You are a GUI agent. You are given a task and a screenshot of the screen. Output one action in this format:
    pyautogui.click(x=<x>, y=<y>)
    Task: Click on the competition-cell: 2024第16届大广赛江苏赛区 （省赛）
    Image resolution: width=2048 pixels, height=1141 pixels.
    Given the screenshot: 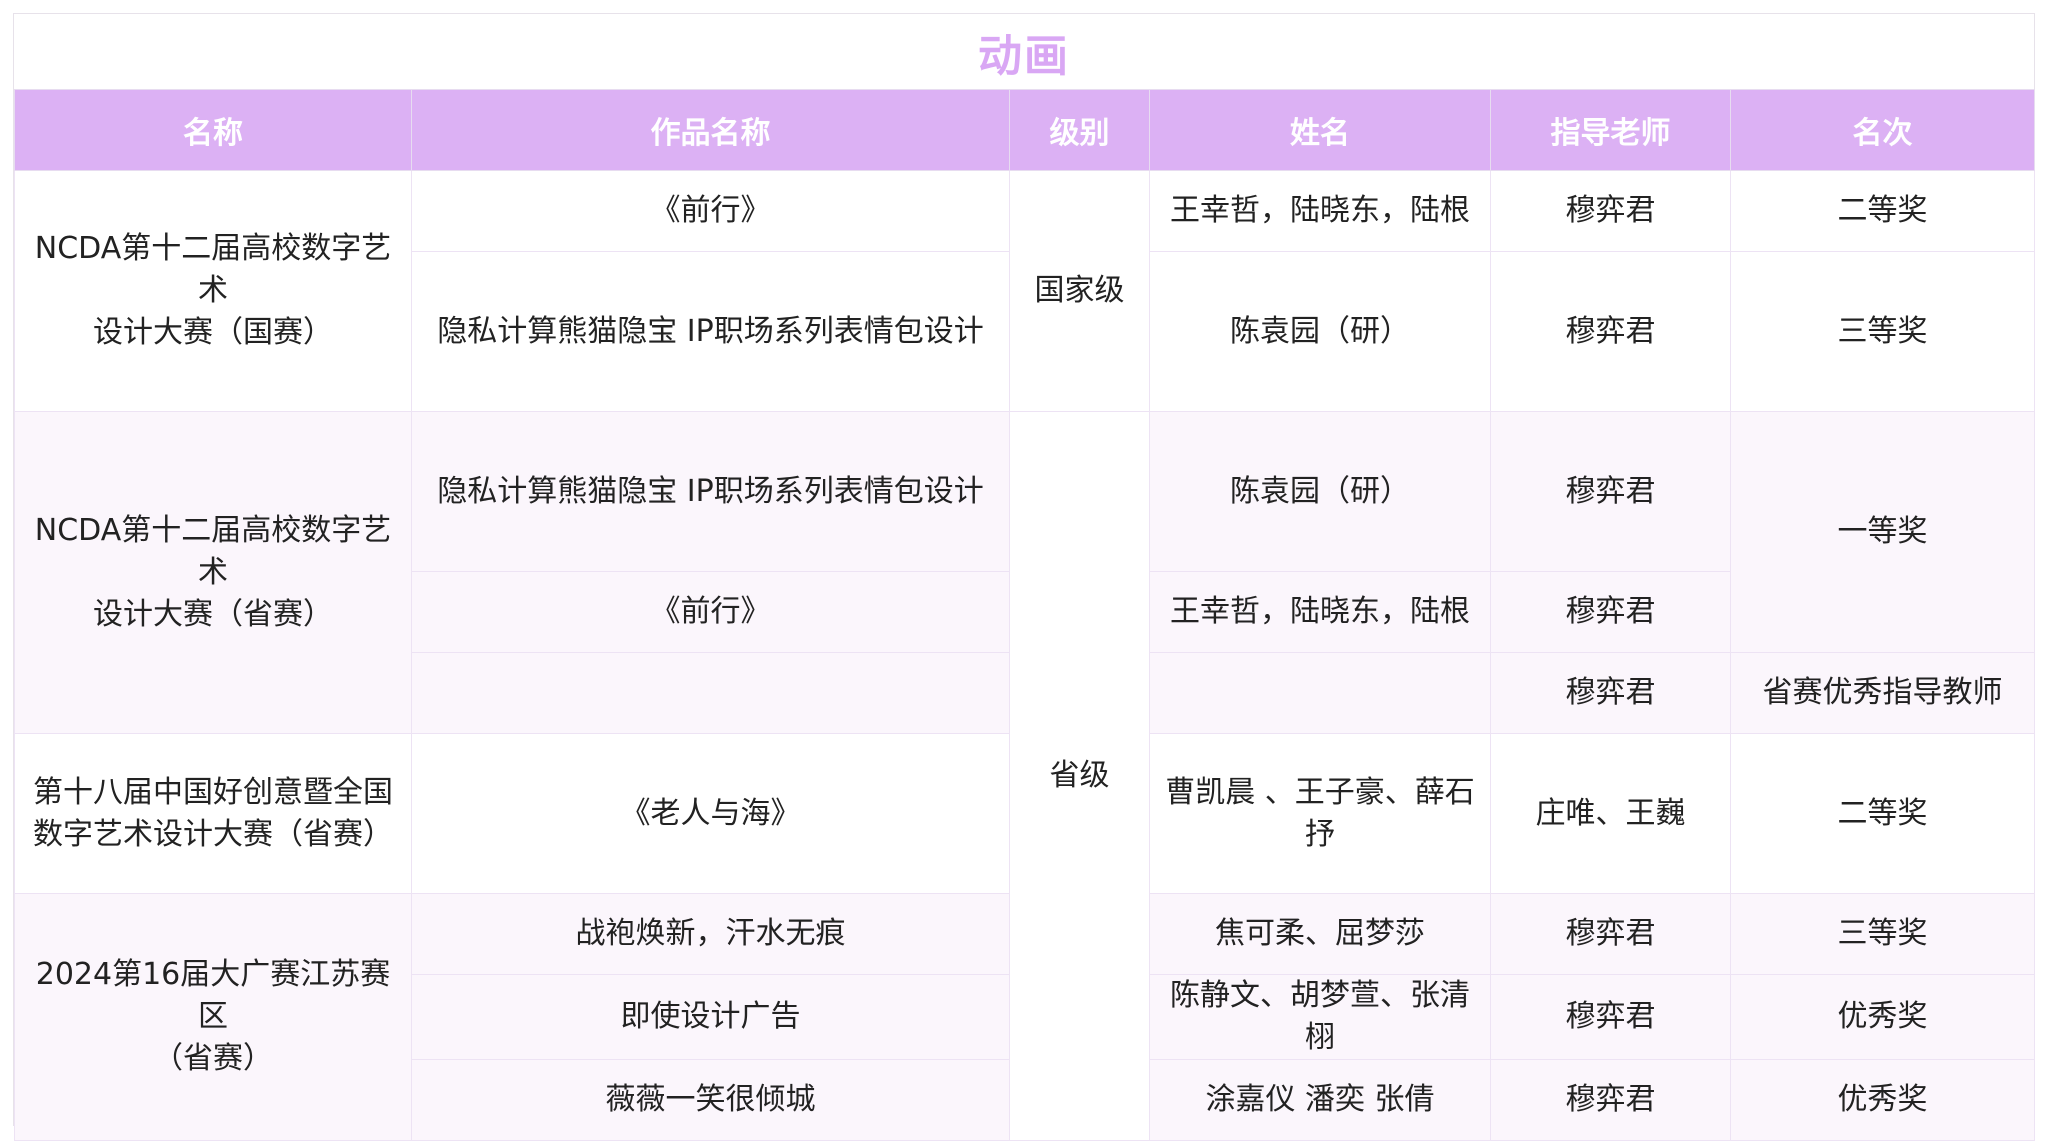 What is the action you would take?
    pyautogui.click(x=213, y=1017)
    